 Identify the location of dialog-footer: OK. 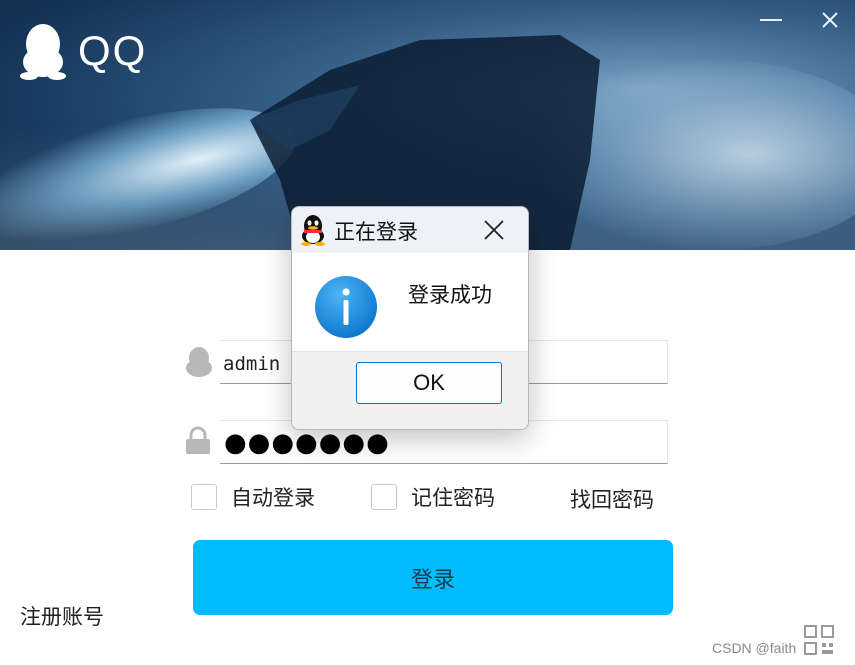
(410, 390).